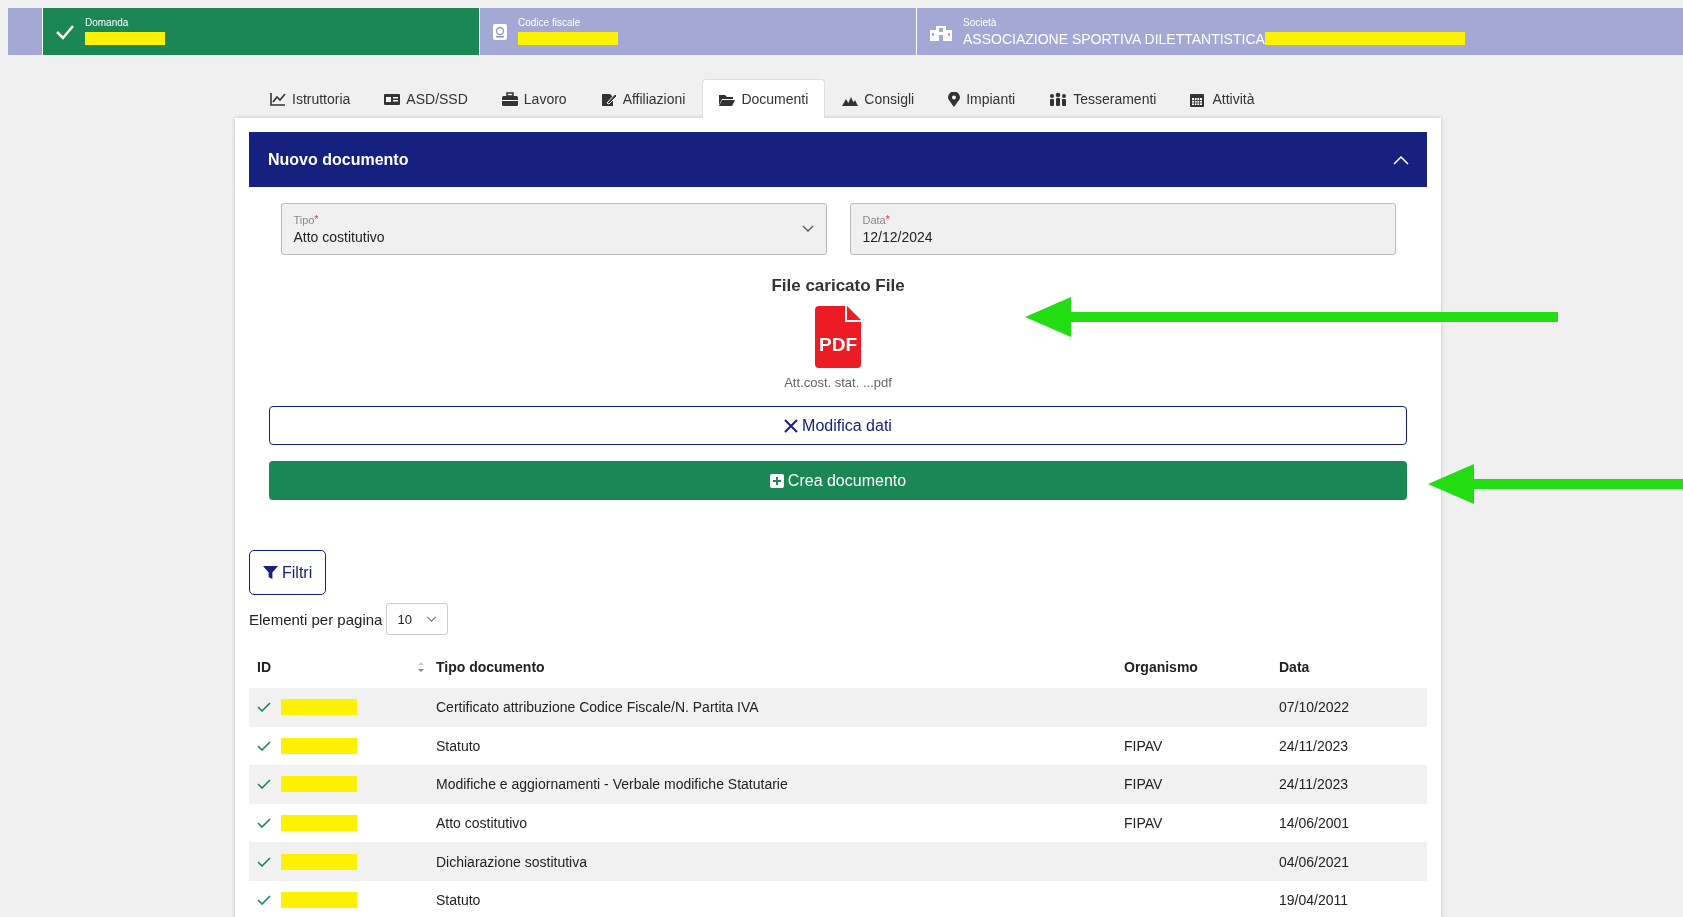 The image size is (1683, 917). I want to click on chart-icon, so click(278, 99).